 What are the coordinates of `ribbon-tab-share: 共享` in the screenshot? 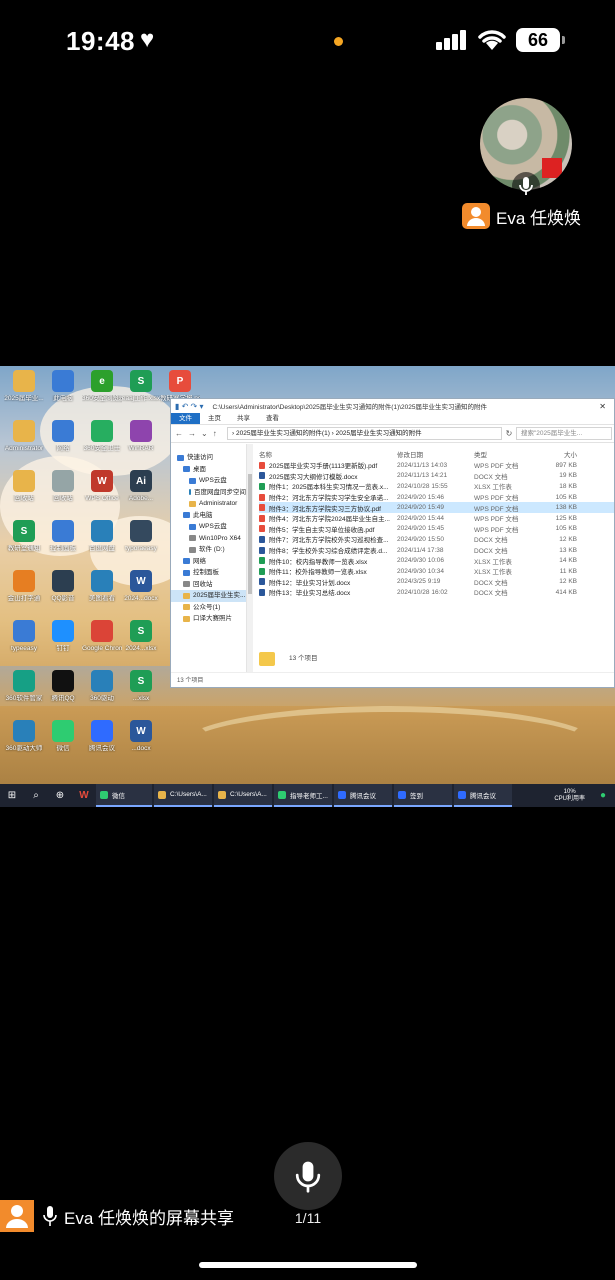 It's located at (243, 418).